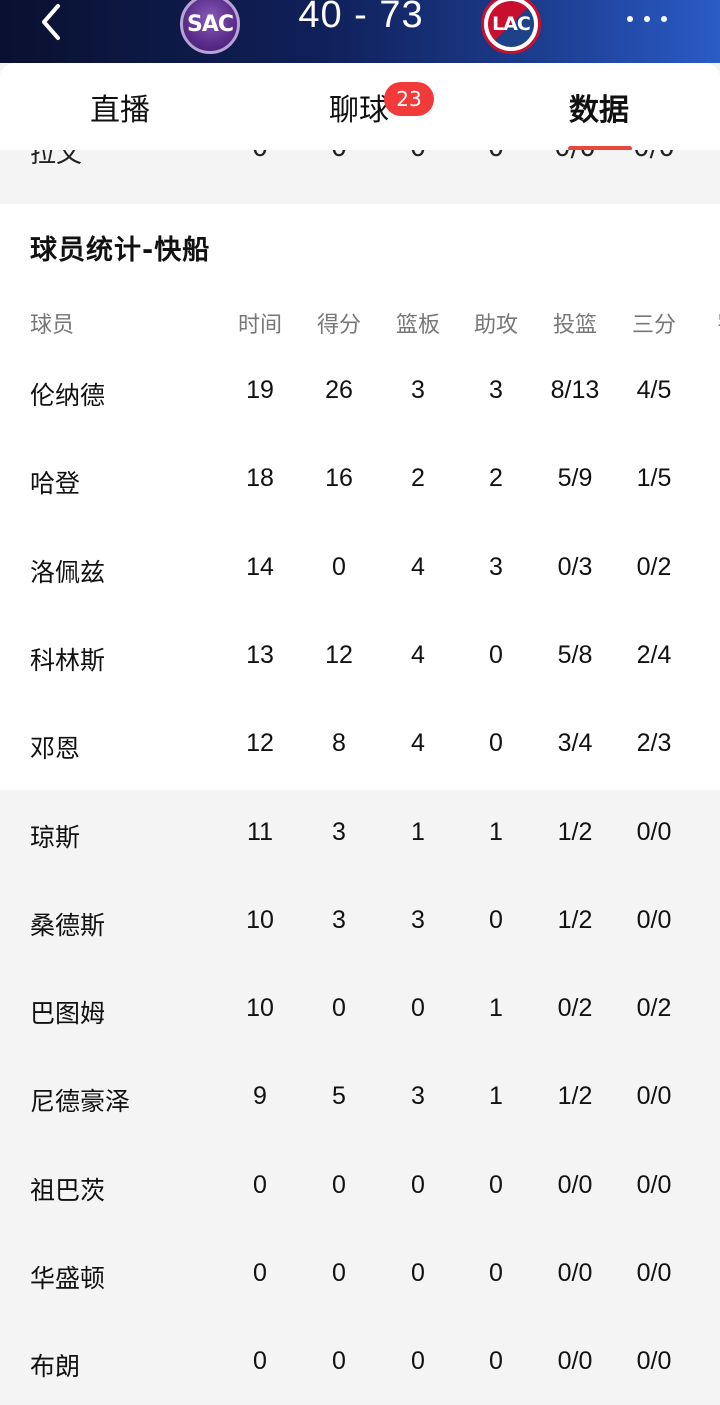  I want to click on previous-row-name: 拉文, so click(56, 159).